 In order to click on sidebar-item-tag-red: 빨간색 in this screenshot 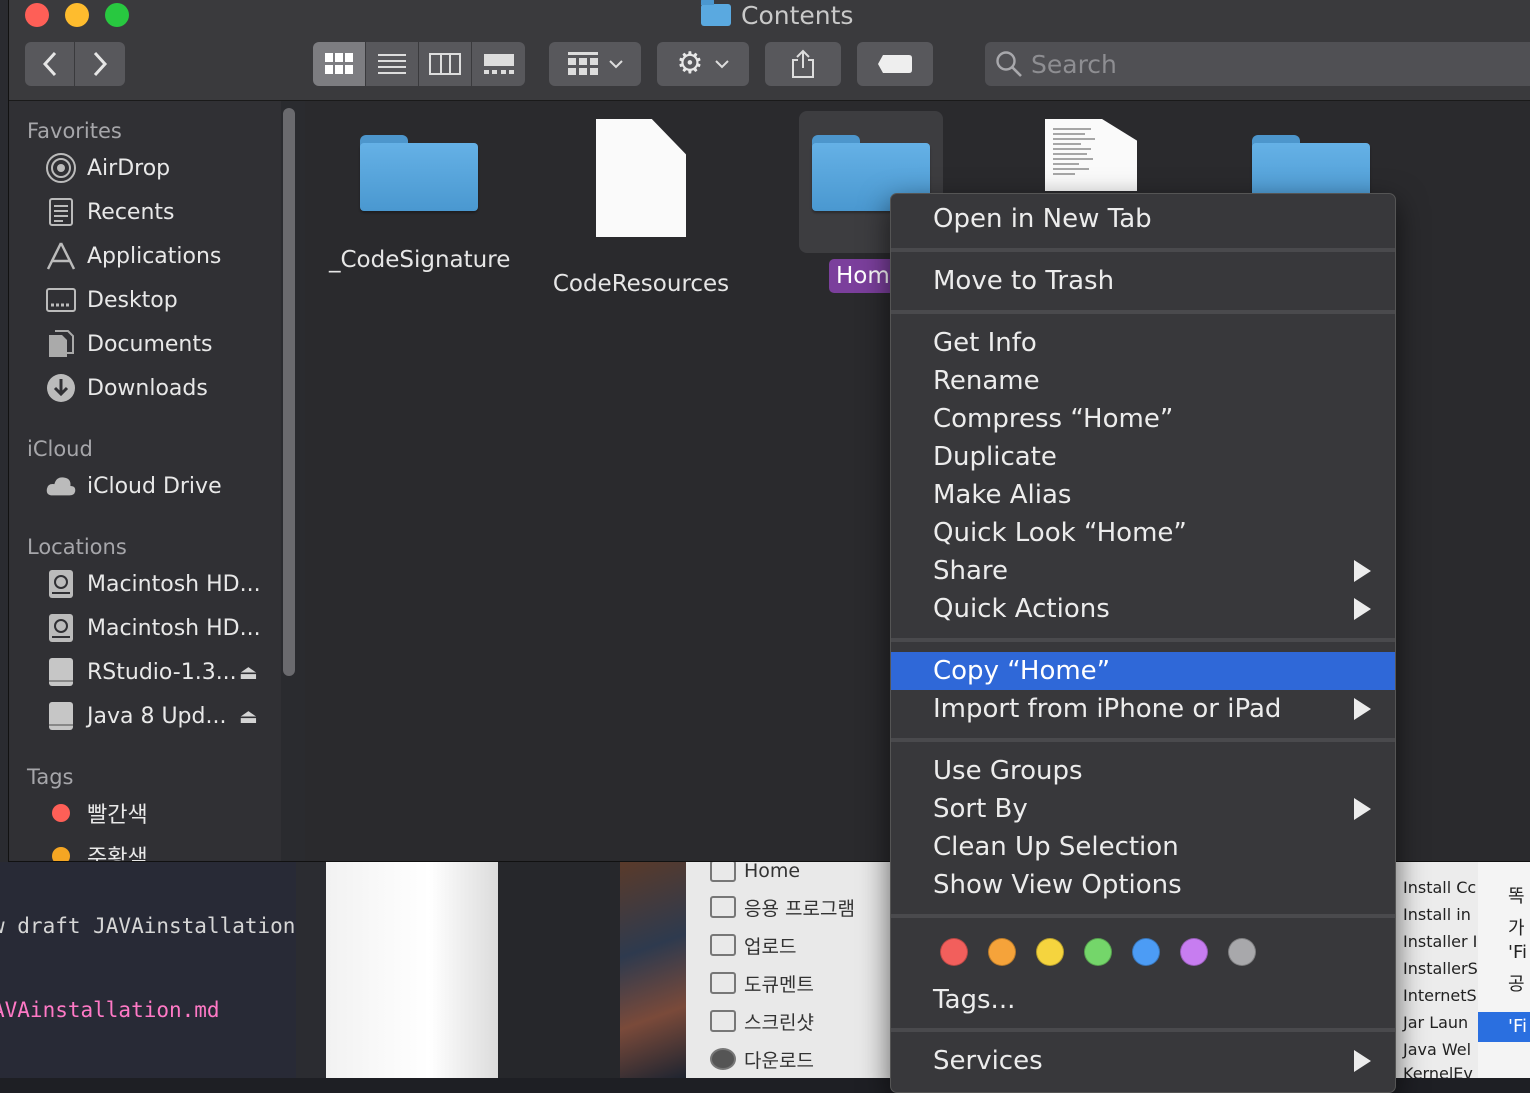, I will do `click(96, 813)`.